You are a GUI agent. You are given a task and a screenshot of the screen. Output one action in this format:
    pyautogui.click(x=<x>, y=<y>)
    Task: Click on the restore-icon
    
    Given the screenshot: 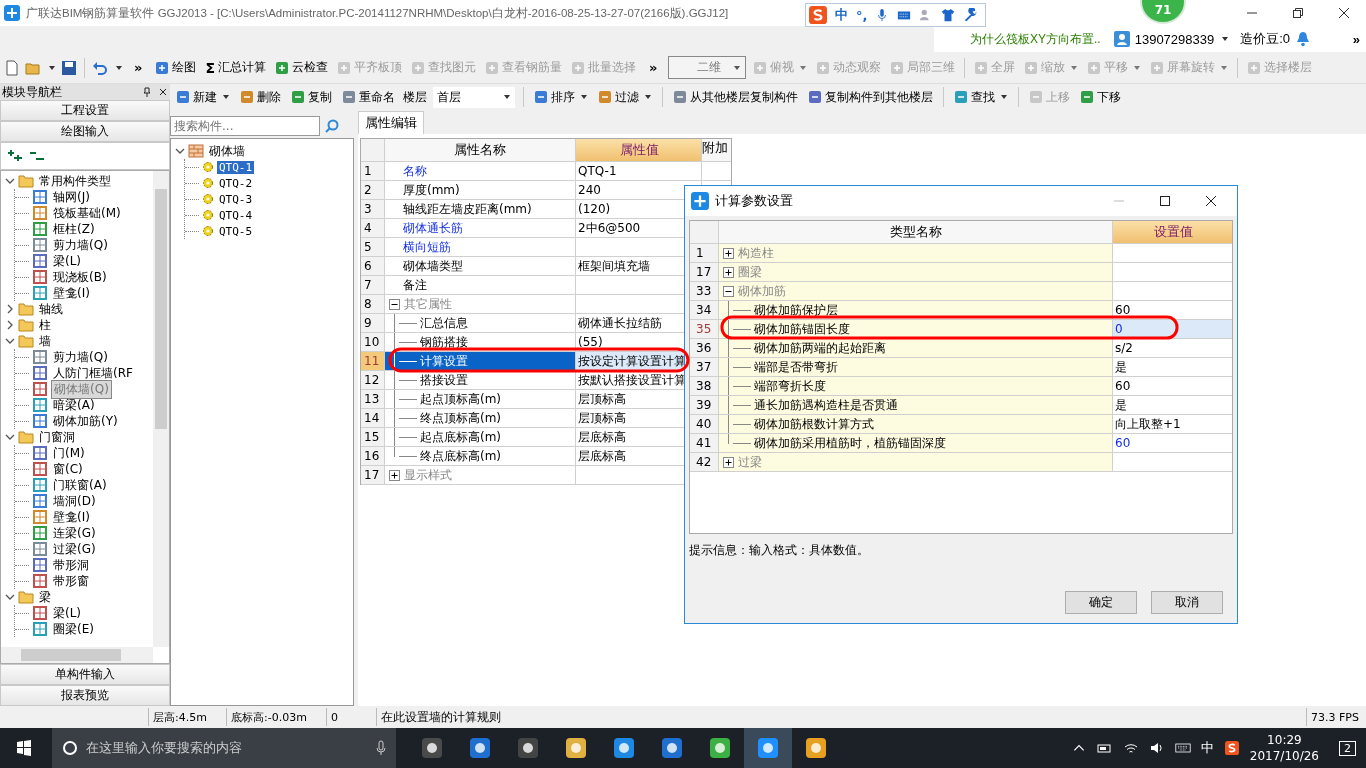 What is the action you would take?
    pyautogui.click(x=1298, y=13)
    